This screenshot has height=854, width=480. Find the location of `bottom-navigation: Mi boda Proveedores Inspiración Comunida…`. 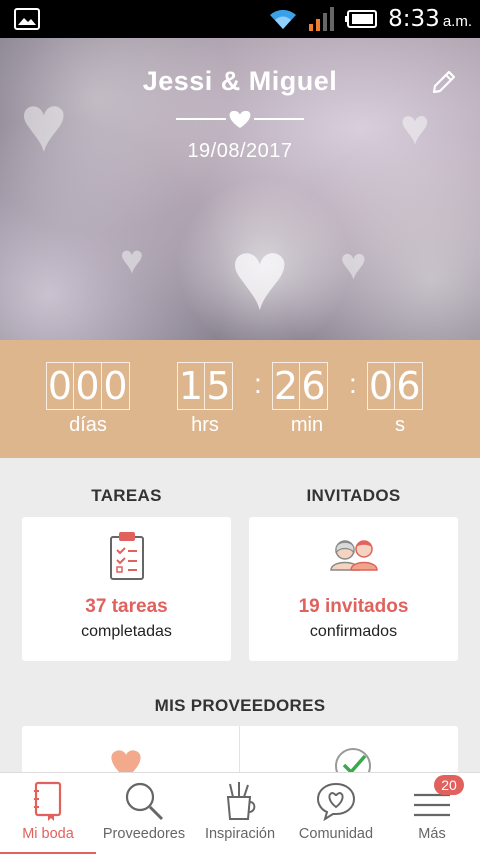

bottom-navigation: Mi boda Proveedores Inspiración Comunida… is located at coordinates (240, 813).